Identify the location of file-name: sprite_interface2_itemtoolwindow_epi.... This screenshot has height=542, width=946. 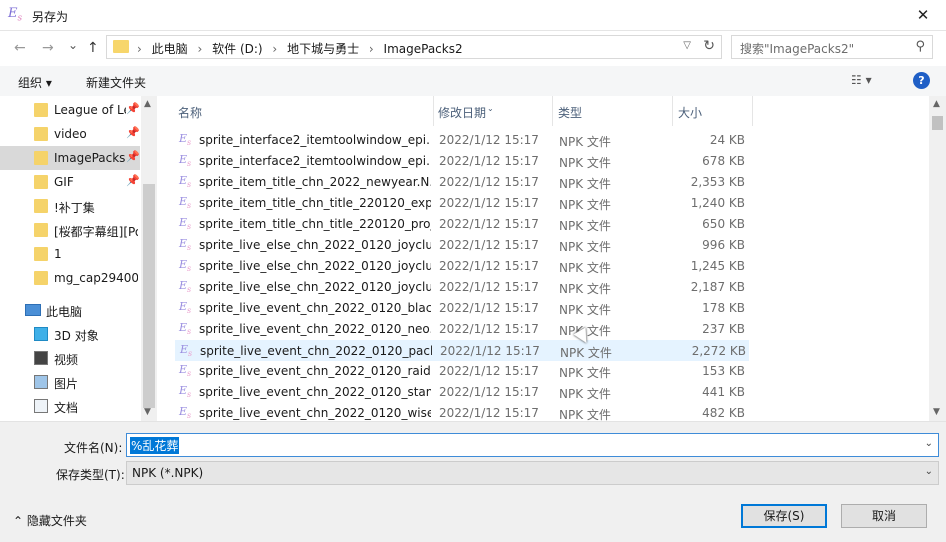
(315, 161).